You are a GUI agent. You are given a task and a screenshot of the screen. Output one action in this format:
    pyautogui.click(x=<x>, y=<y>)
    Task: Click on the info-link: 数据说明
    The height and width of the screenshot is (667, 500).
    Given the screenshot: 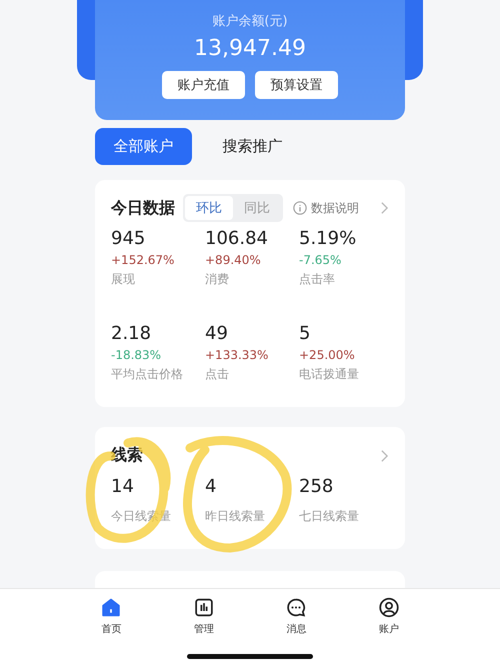 What is the action you would take?
    pyautogui.click(x=335, y=208)
    